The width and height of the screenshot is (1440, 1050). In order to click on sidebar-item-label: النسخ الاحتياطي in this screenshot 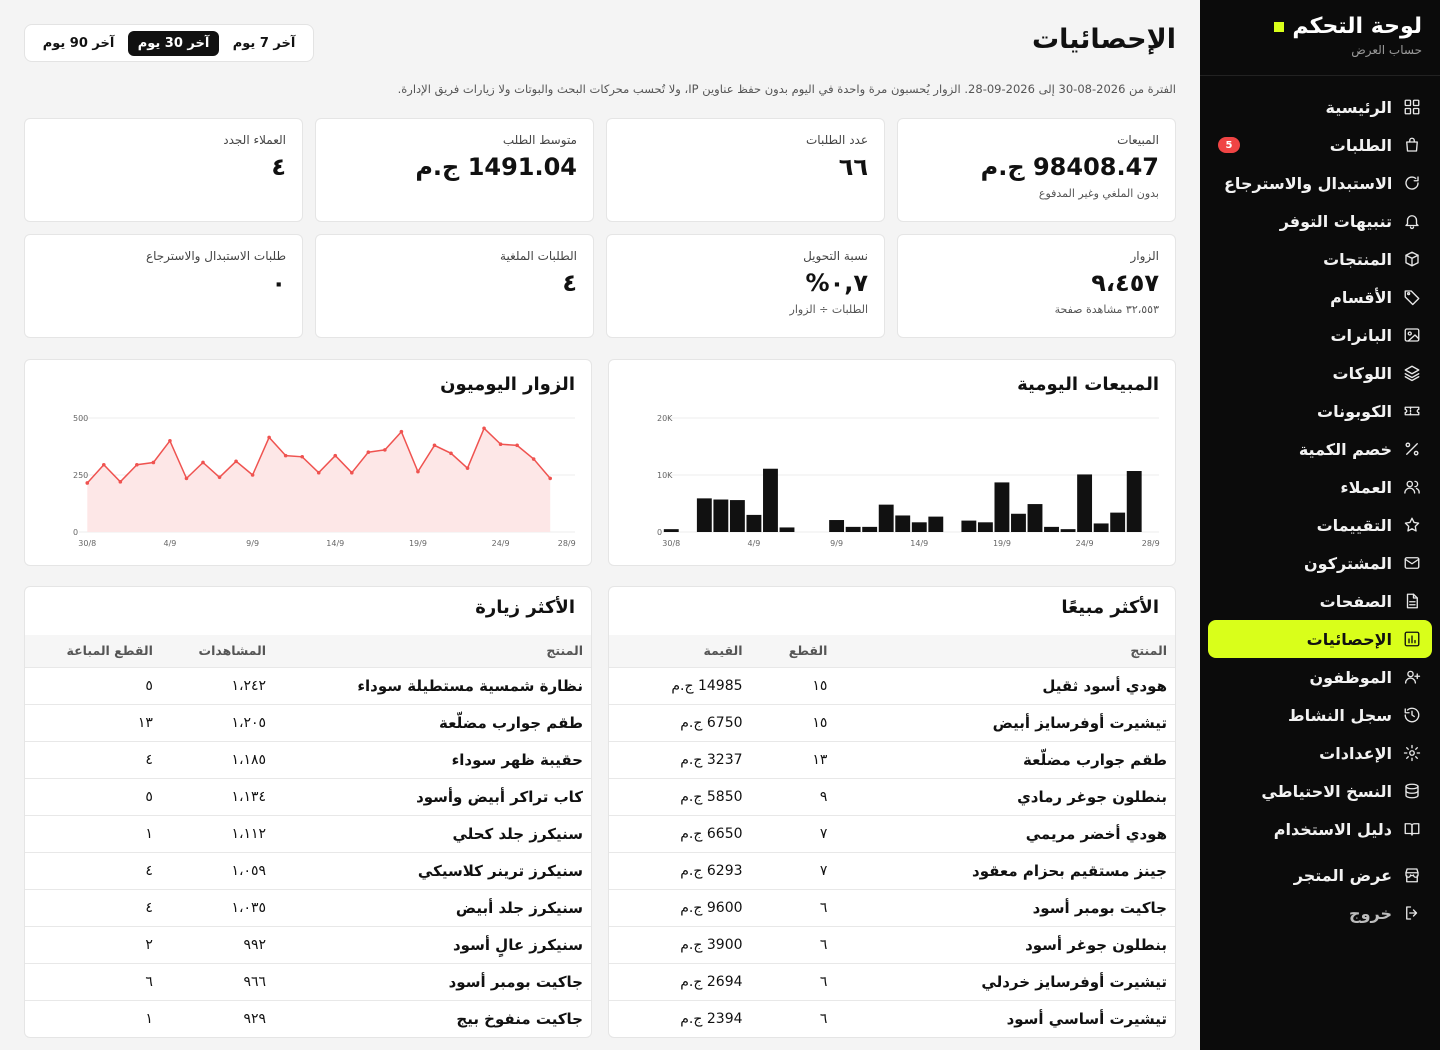, I will do `click(1326, 791)`.